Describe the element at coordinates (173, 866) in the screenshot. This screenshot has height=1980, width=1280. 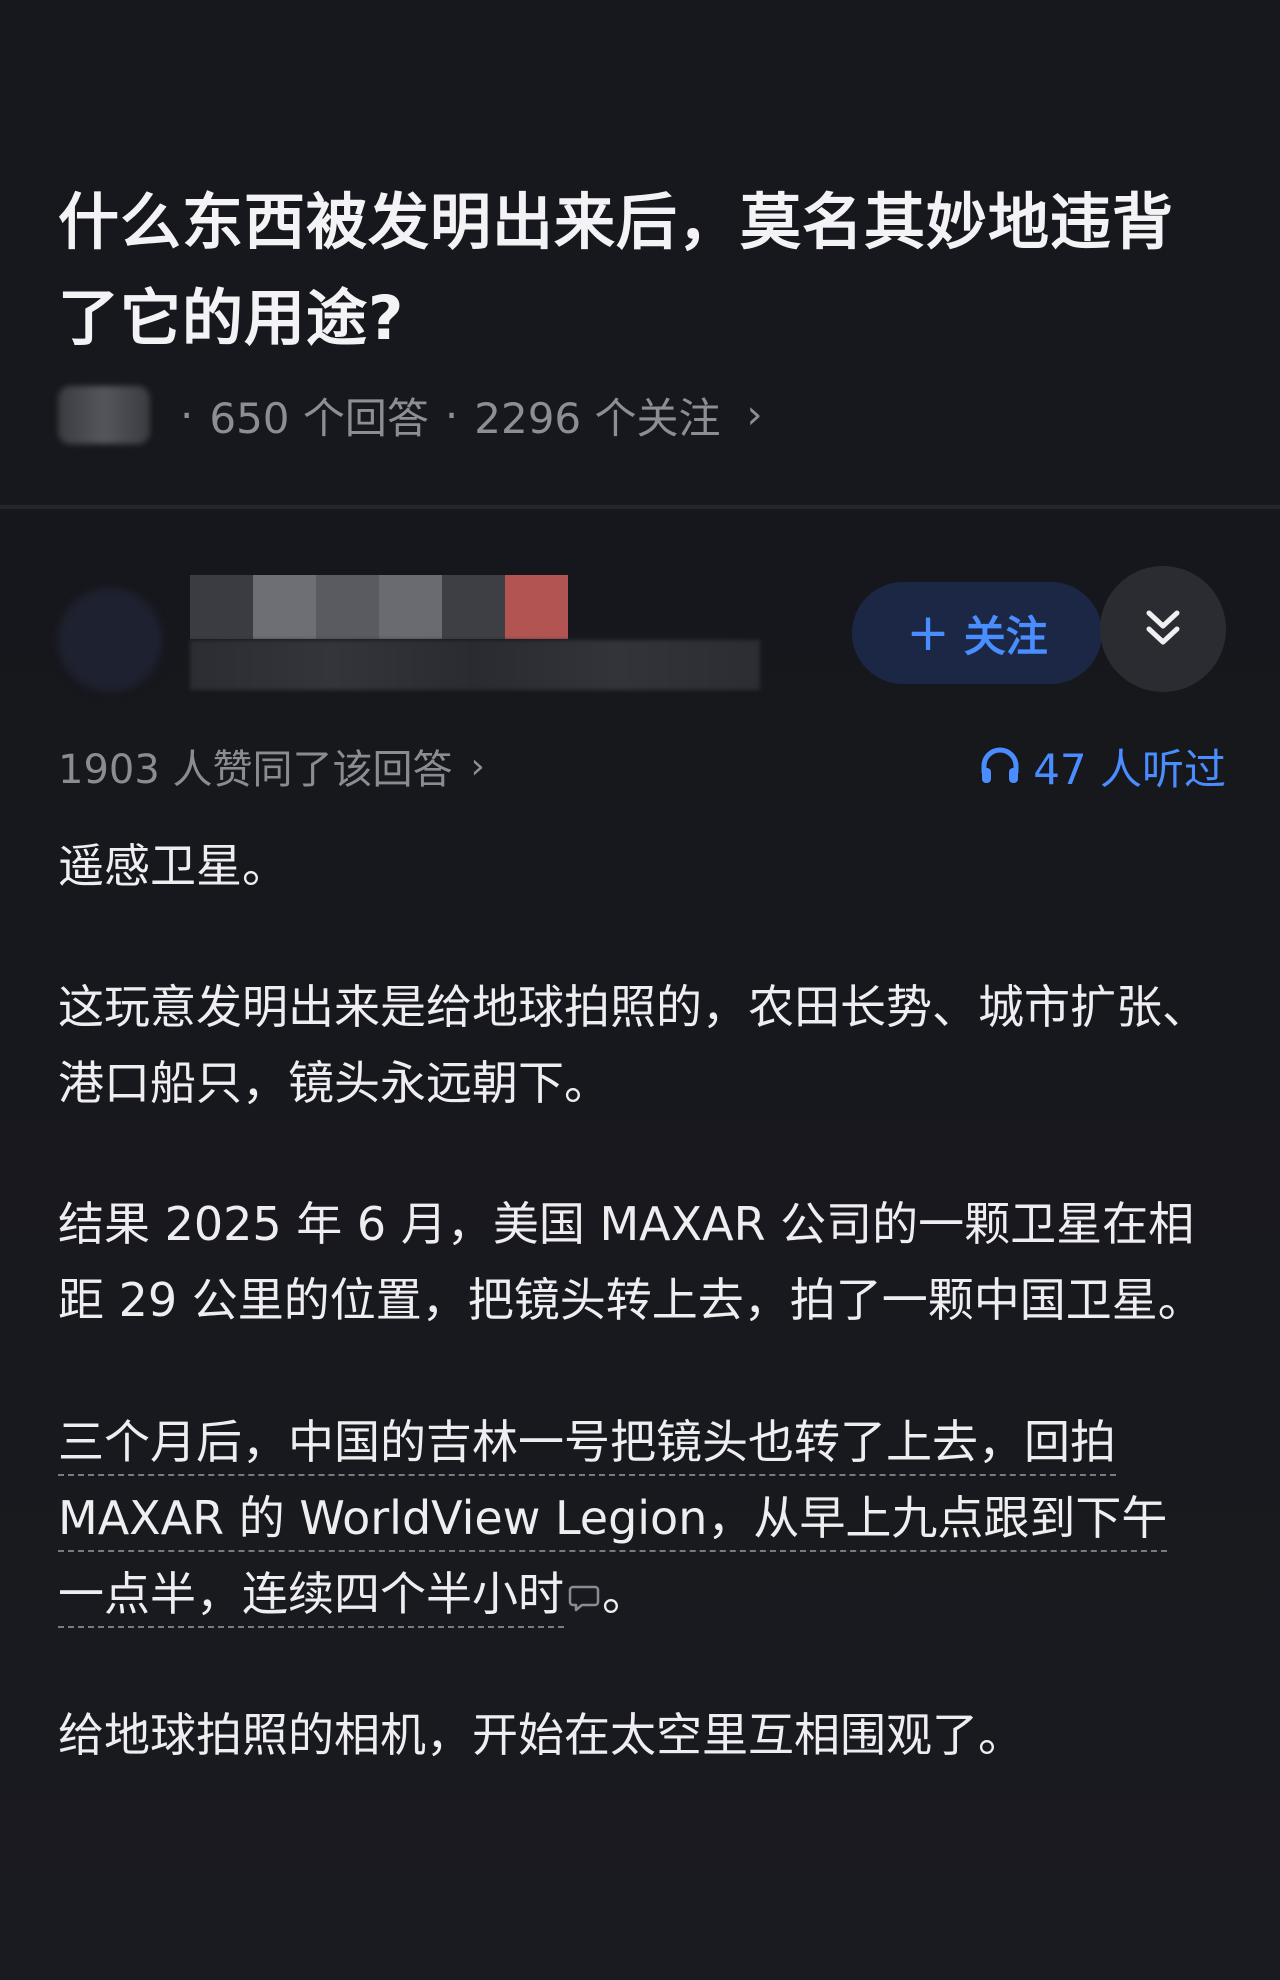
I see `answer-paragraph: 遥感卫星。` at that location.